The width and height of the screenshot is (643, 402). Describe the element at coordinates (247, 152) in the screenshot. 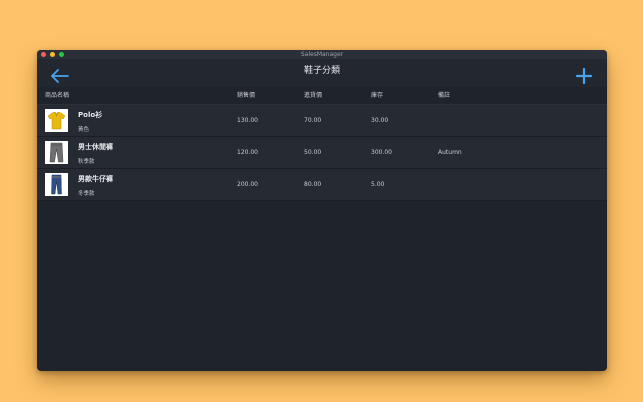

I see `sale-price-cell: 120.00` at that location.